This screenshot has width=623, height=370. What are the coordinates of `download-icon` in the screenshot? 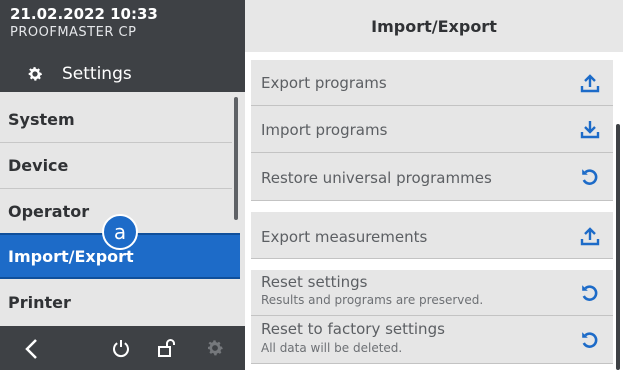 It's located at (590, 131).